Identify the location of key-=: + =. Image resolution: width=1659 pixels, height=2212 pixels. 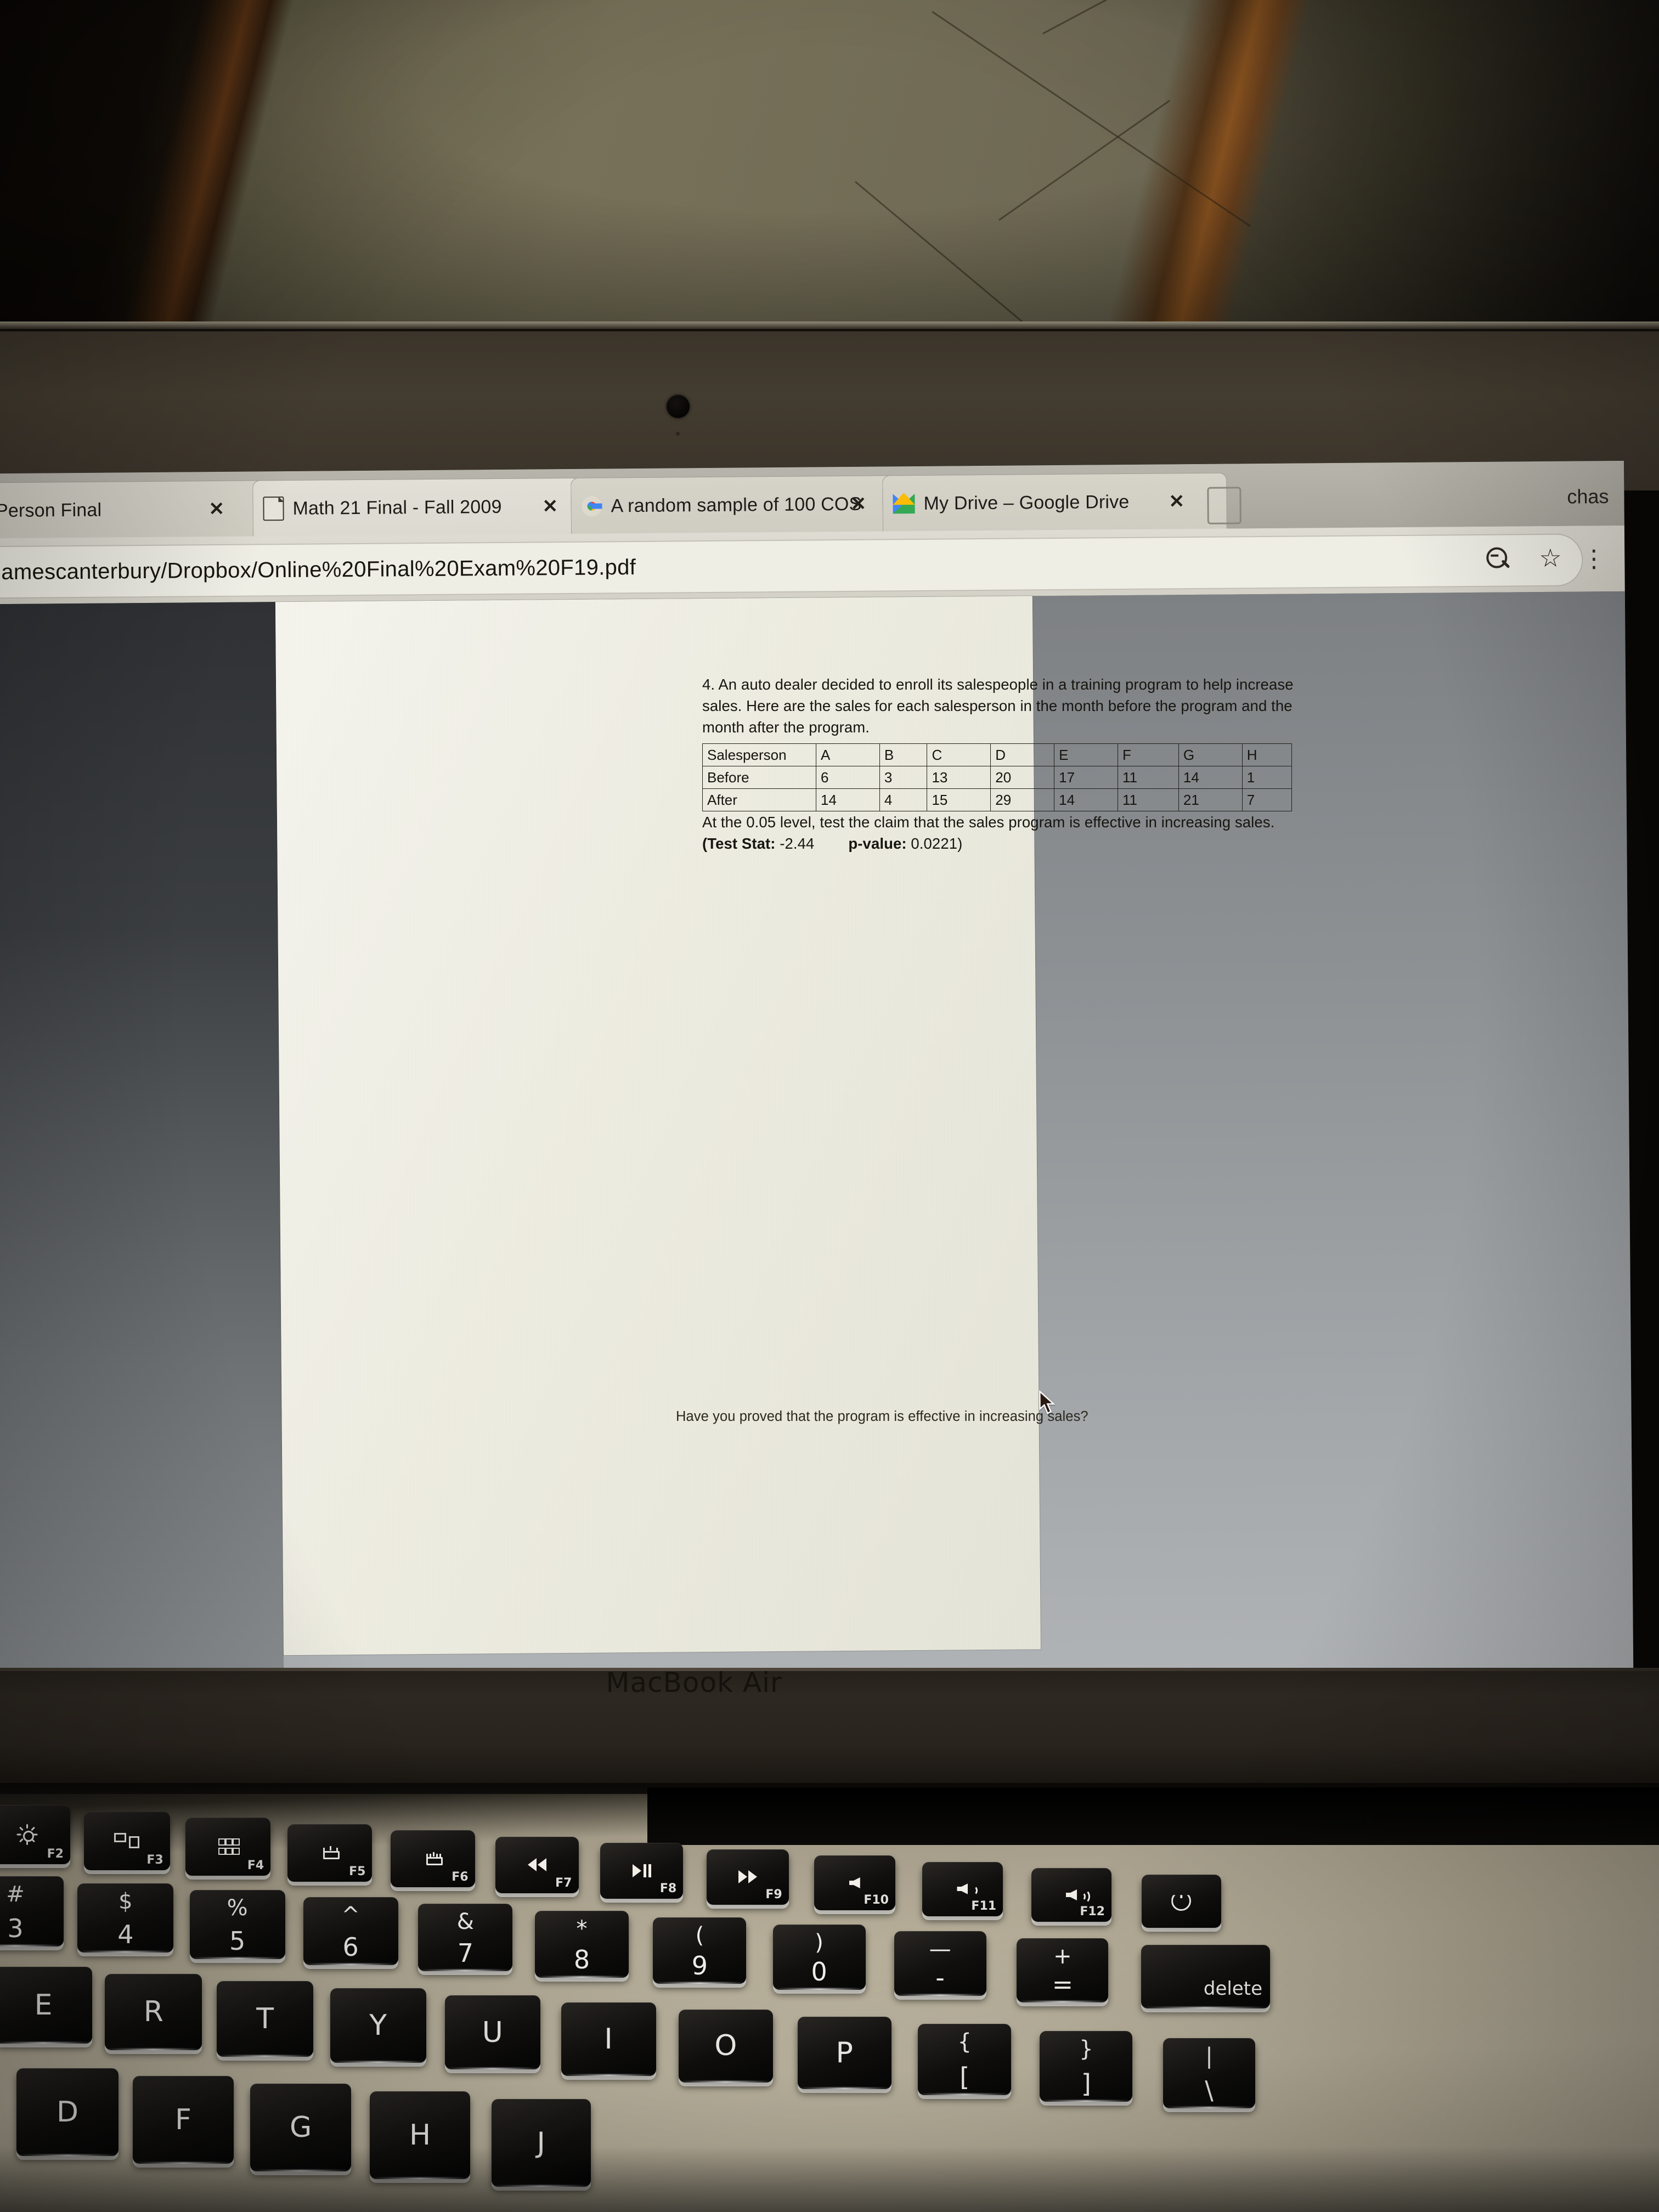
(1063, 1970).